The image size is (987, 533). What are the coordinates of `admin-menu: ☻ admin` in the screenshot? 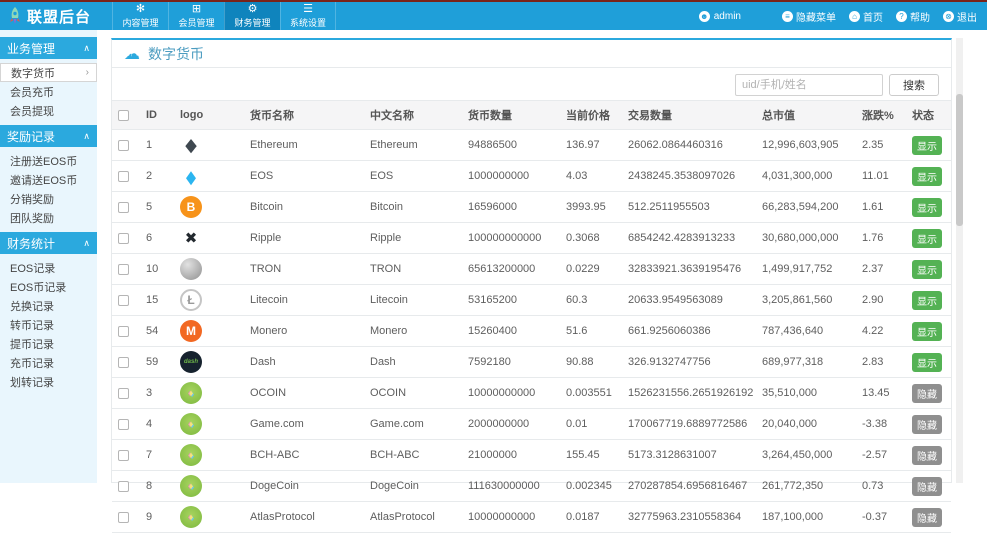 It's located at (719, 16).